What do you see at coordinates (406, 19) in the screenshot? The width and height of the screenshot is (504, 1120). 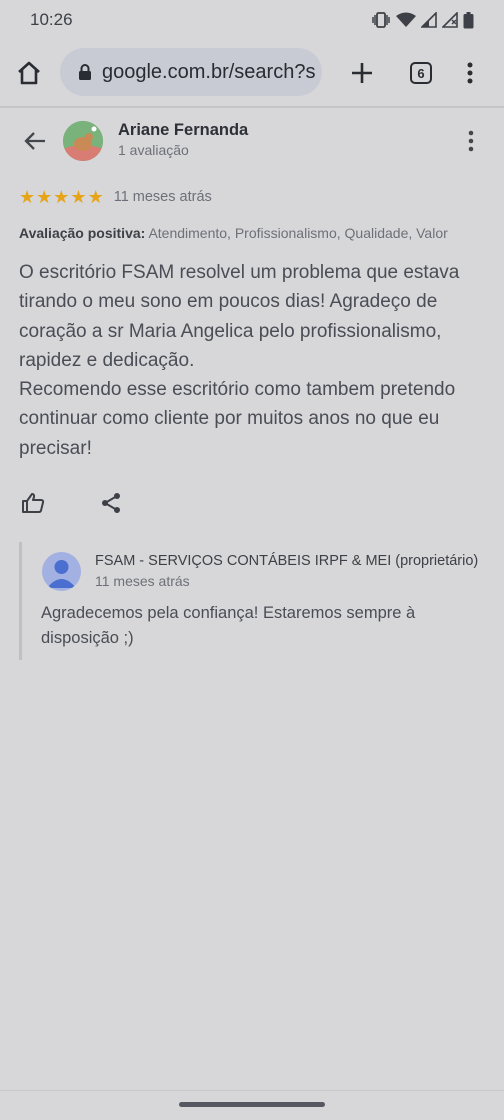 I see `wifi-icon` at bounding box center [406, 19].